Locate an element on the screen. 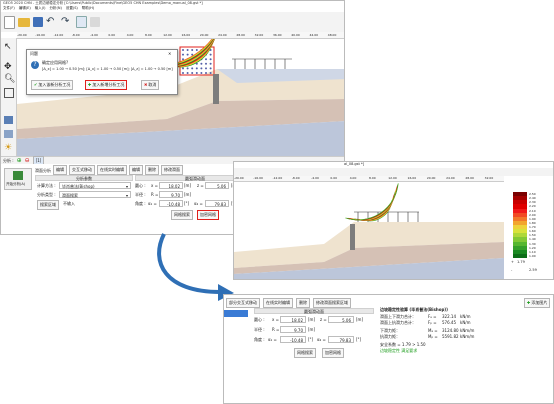 This screenshot has width=554, height=404. add-new-analysis-button: ✚ 加入新增分析工况 is located at coordinates (106, 85).